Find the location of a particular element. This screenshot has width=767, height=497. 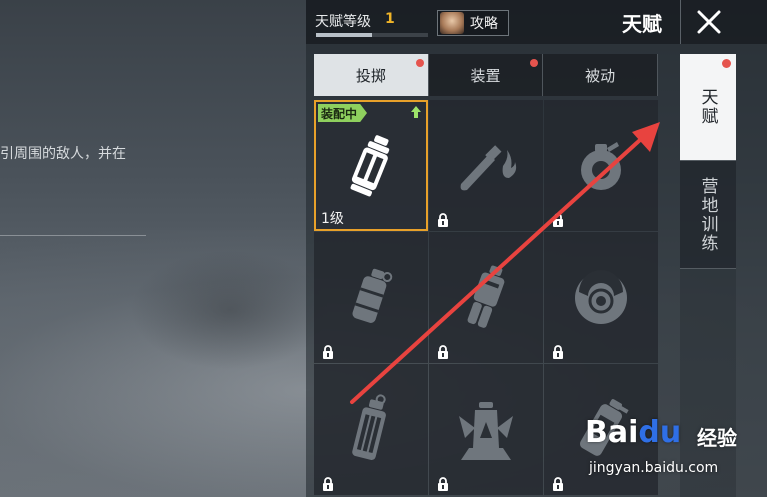

talent-slot-disc-mine is located at coordinates (601, 297).